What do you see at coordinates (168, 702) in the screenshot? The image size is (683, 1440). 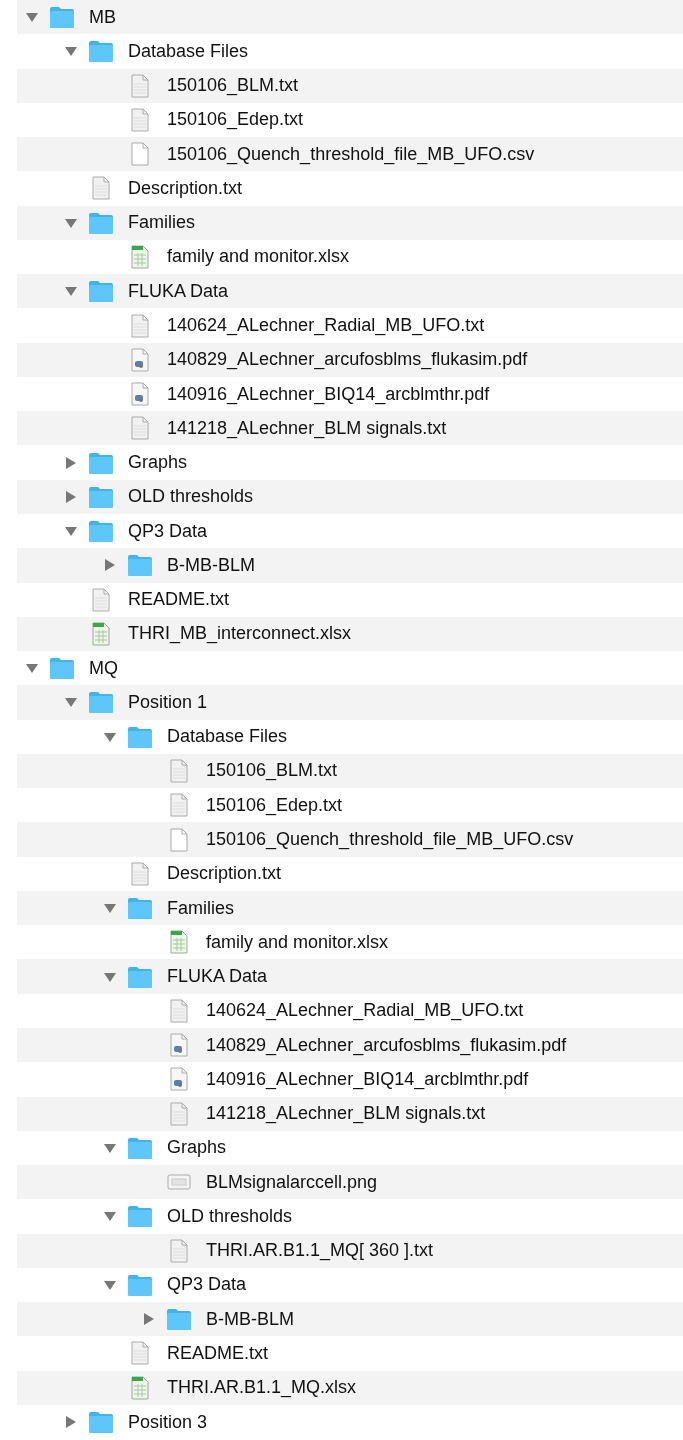 I see `file-name: Position 1` at bounding box center [168, 702].